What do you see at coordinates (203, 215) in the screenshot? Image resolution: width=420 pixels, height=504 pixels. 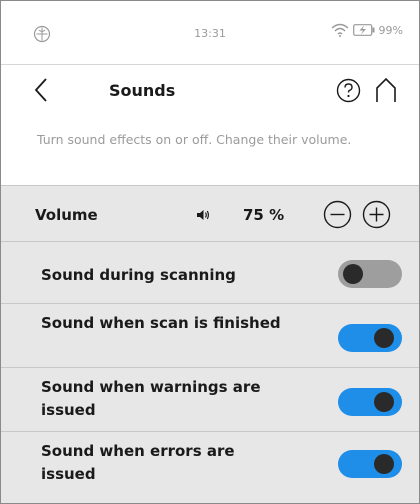 I see `speaker-icon` at bounding box center [203, 215].